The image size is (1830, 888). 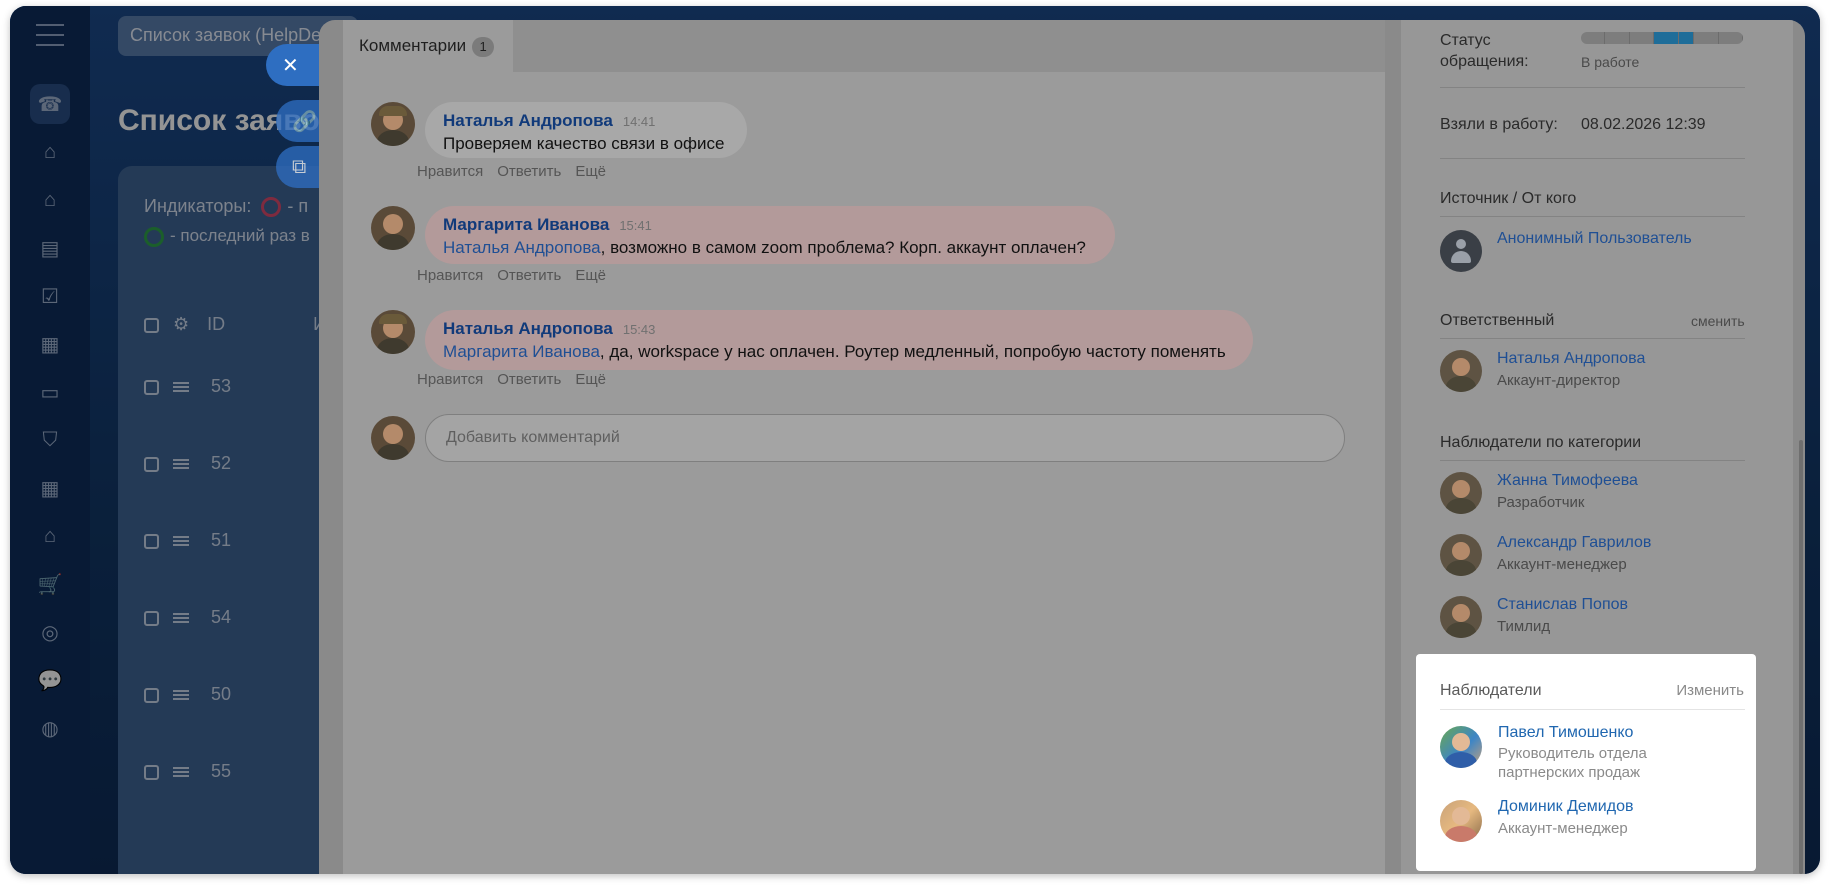 What do you see at coordinates (584, 143) in the screenshot?
I see `comment-text: Проверяем качество связи в офисе` at bounding box center [584, 143].